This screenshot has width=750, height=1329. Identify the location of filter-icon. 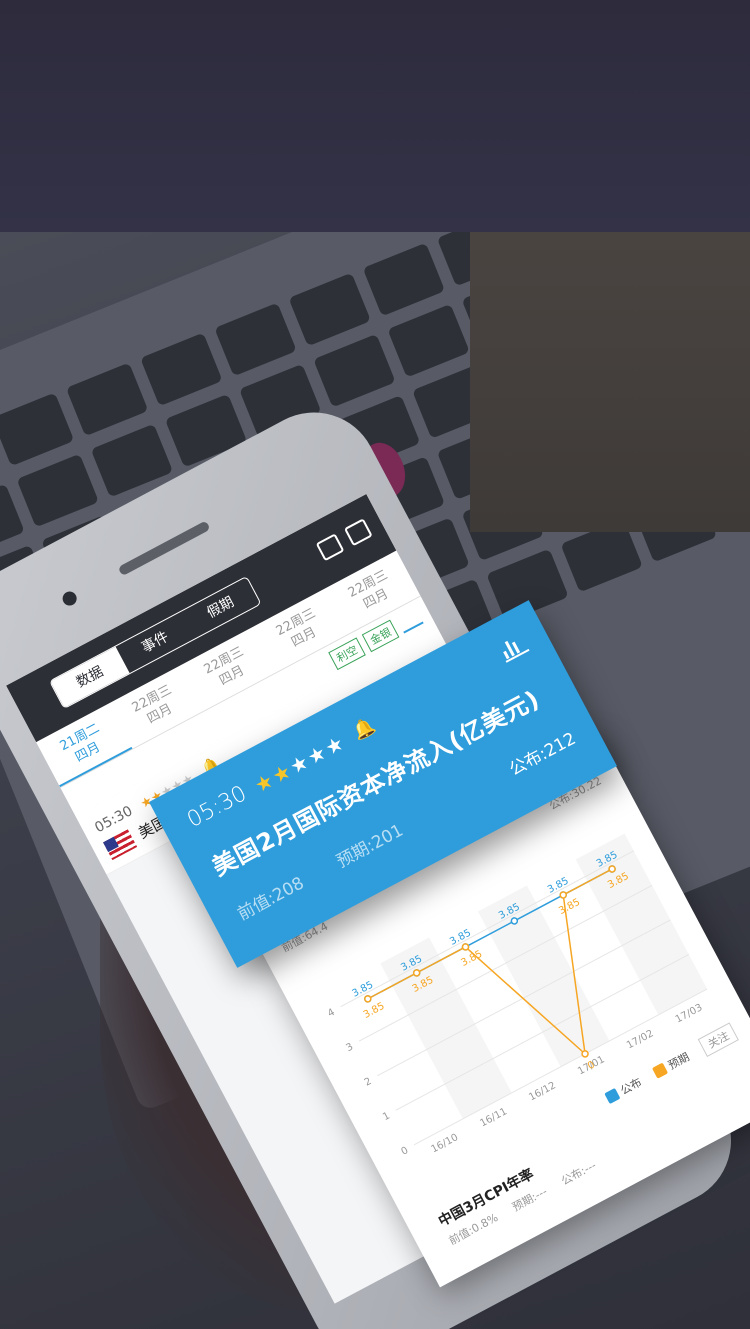
(330, 547).